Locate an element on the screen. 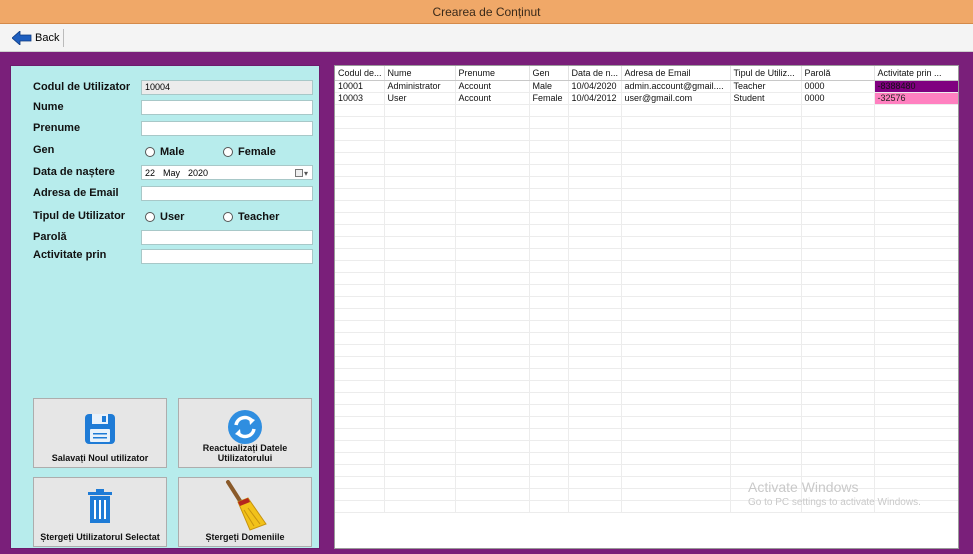  table-cell: user@gmail.com is located at coordinates (676, 98).